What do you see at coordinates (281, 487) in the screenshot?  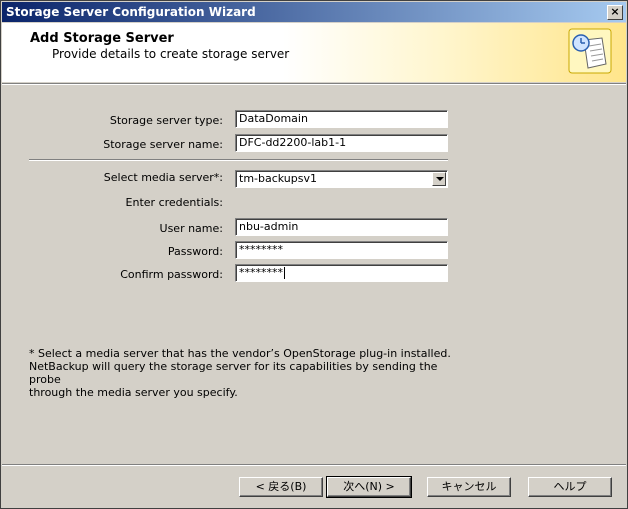 I see `back-button: < 戻る(B)` at bounding box center [281, 487].